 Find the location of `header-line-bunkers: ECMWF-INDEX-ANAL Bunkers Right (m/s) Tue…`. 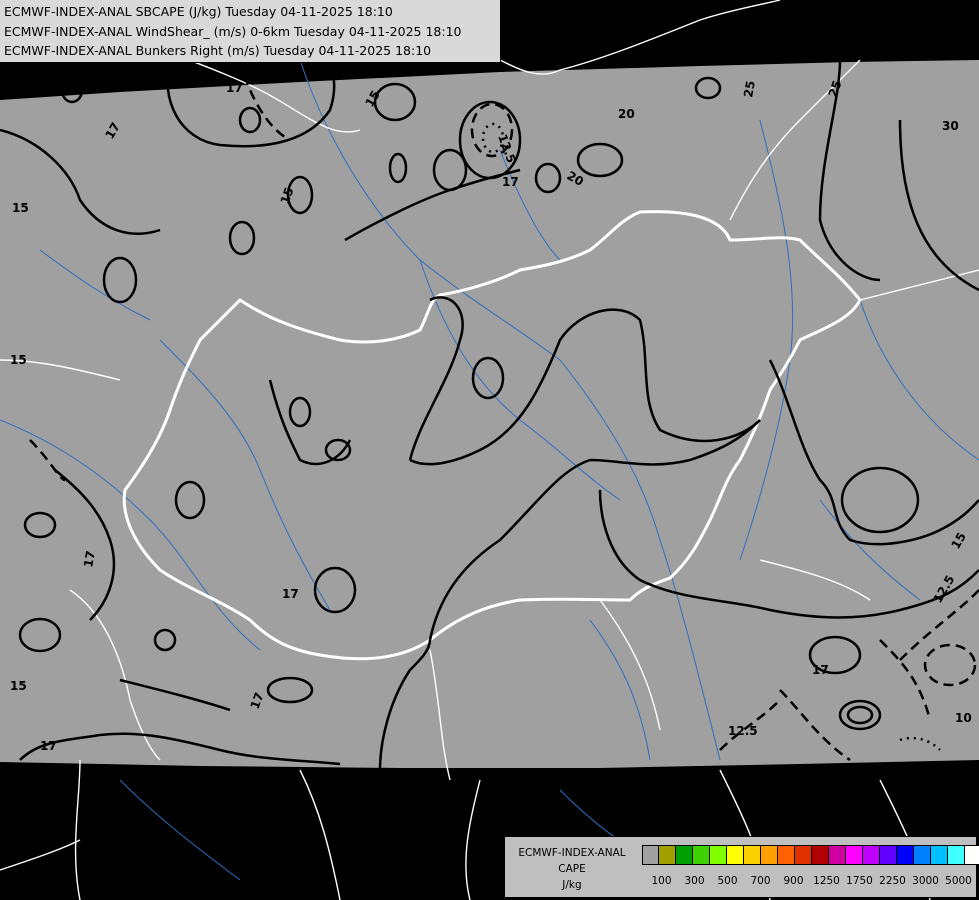

header-line-bunkers: ECMWF-INDEX-ANAL Bunkers Right (m/s) Tue… is located at coordinates (218, 50).